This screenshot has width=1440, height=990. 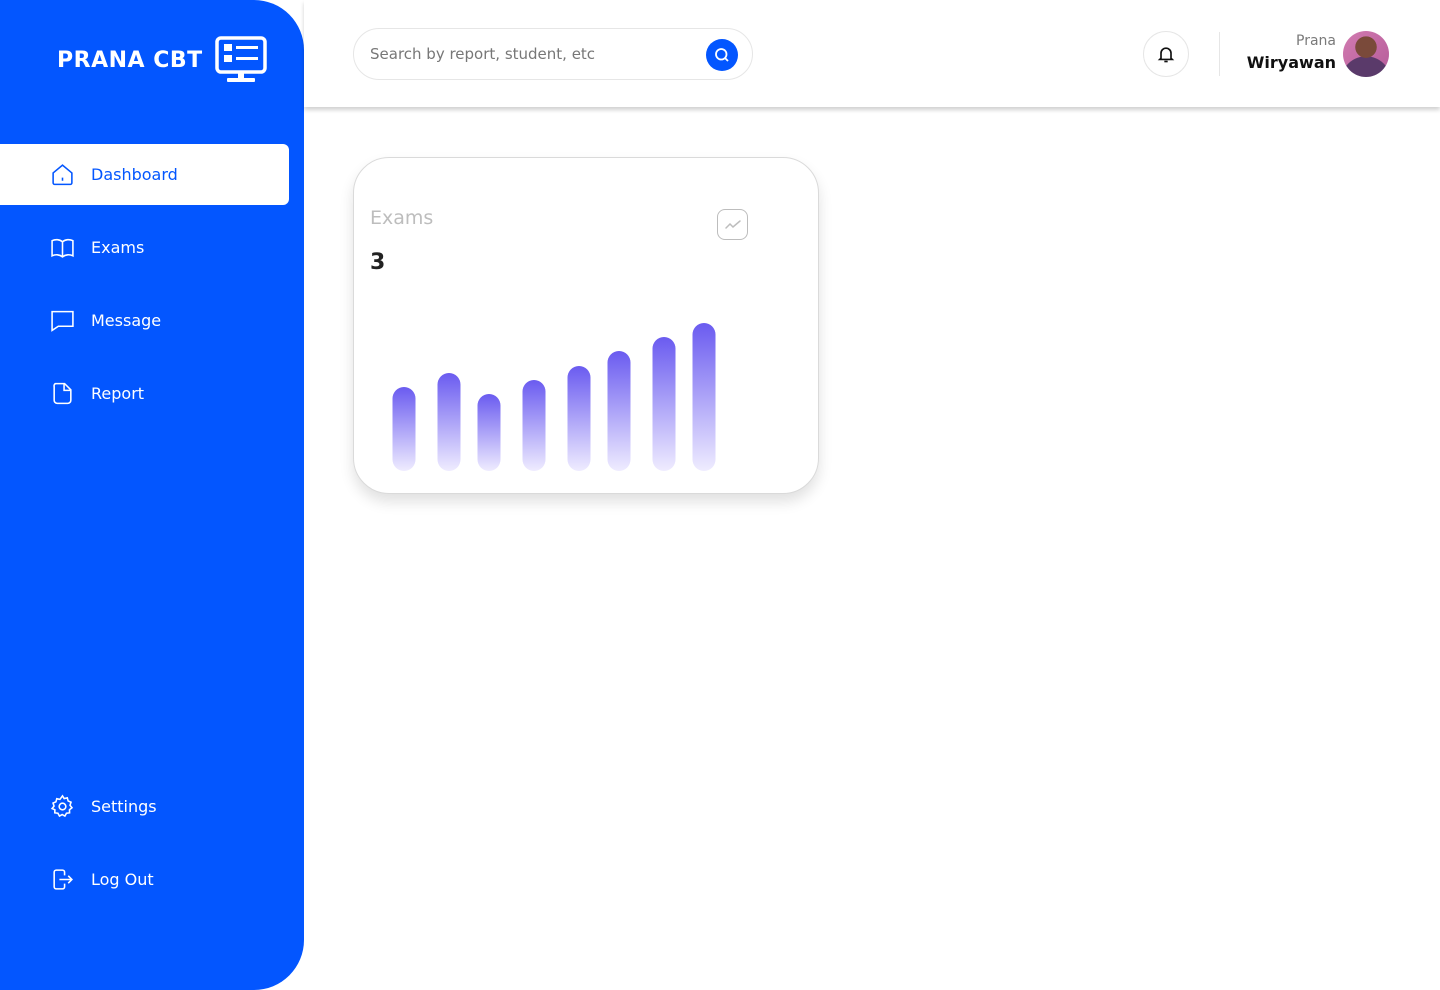 I want to click on sidebar-item-logout: Log Out, so click(x=144, y=879).